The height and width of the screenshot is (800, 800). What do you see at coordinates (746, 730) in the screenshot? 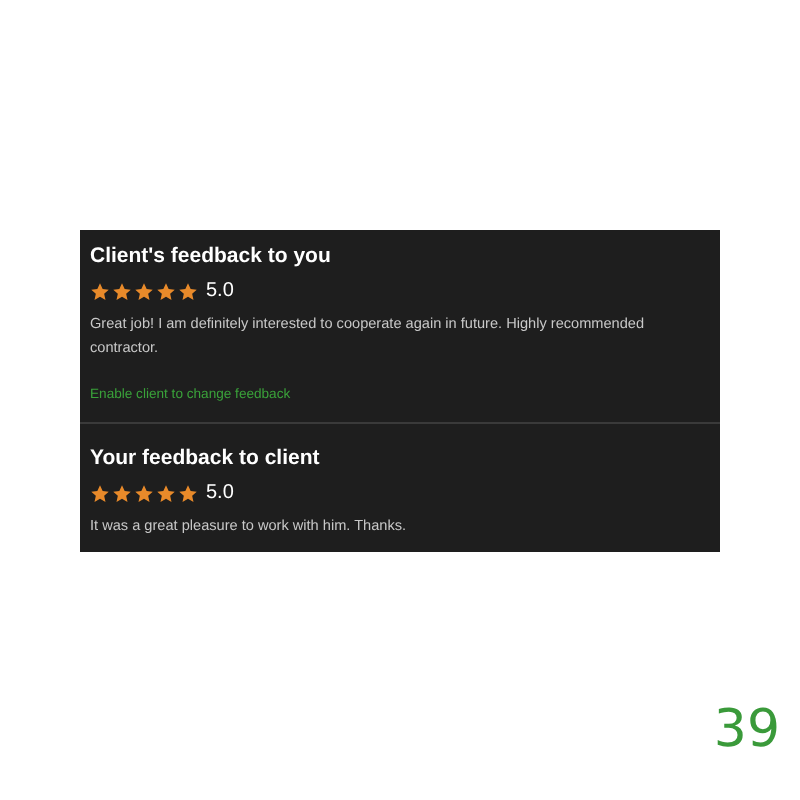
I see `page-number: 39` at bounding box center [746, 730].